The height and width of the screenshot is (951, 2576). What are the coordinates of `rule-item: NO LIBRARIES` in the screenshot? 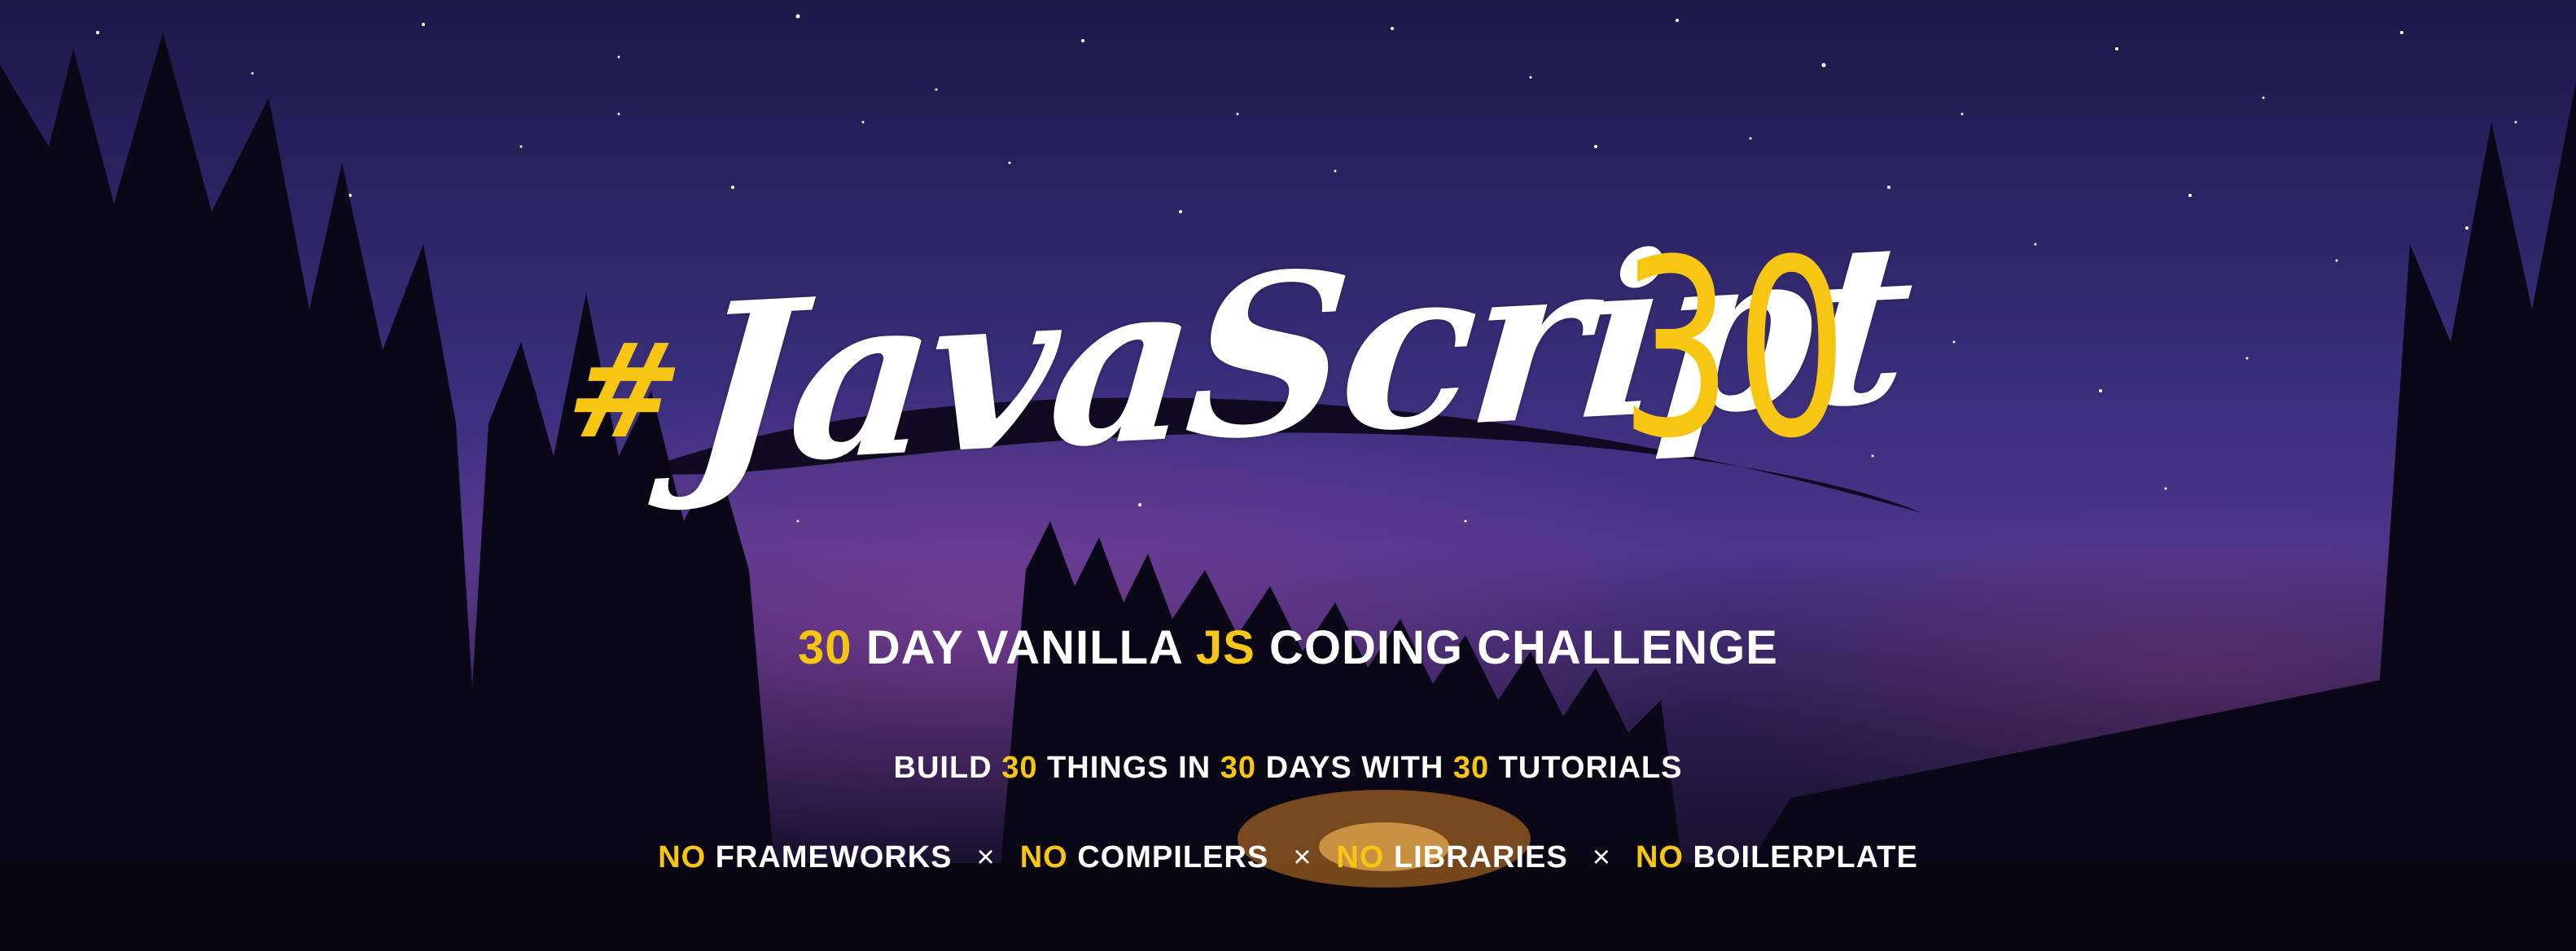 It's located at (1451, 857).